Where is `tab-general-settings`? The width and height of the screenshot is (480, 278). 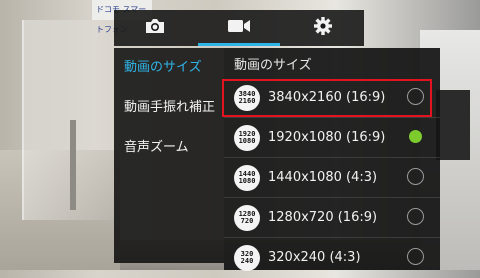
tab-general-settings is located at coordinates (323, 28).